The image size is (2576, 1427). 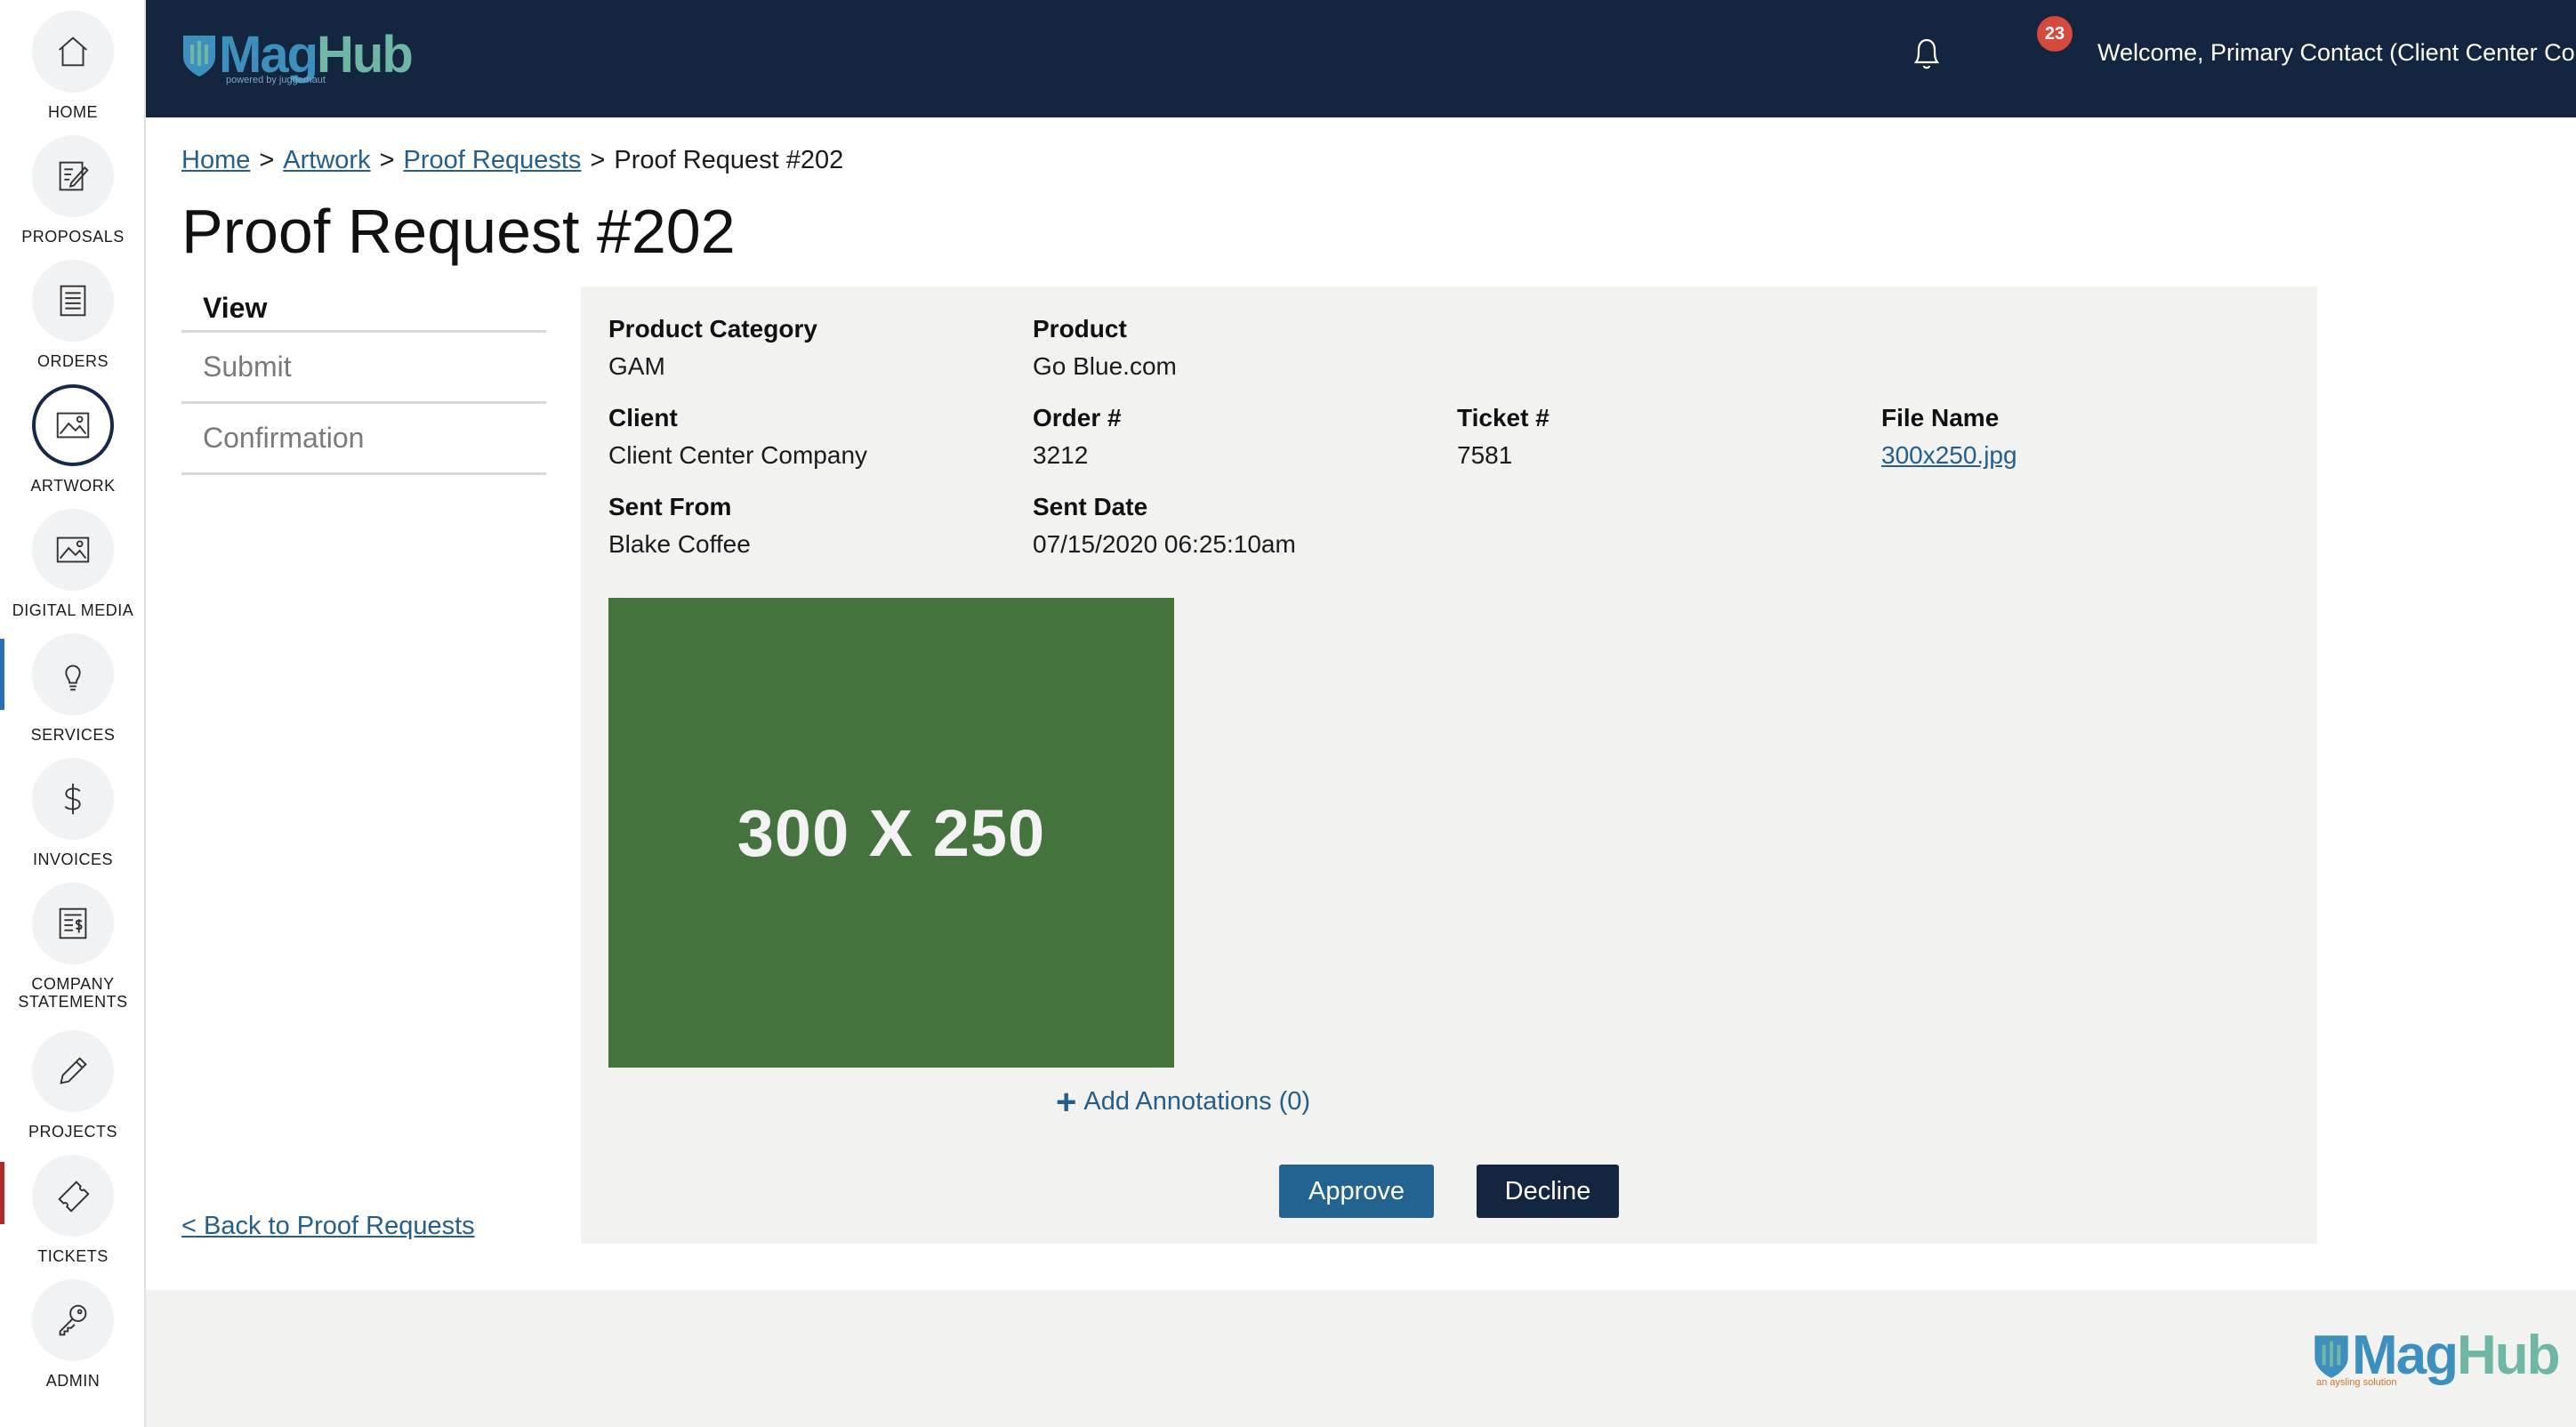 I want to click on key-icon, so click(x=73, y=1320).